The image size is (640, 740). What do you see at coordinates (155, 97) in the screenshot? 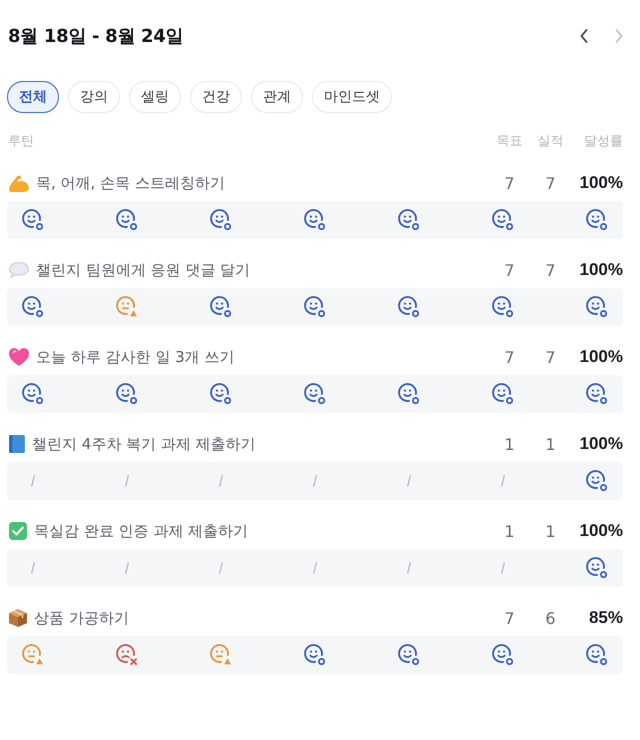
I see `category-filter-chip: 셀링` at bounding box center [155, 97].